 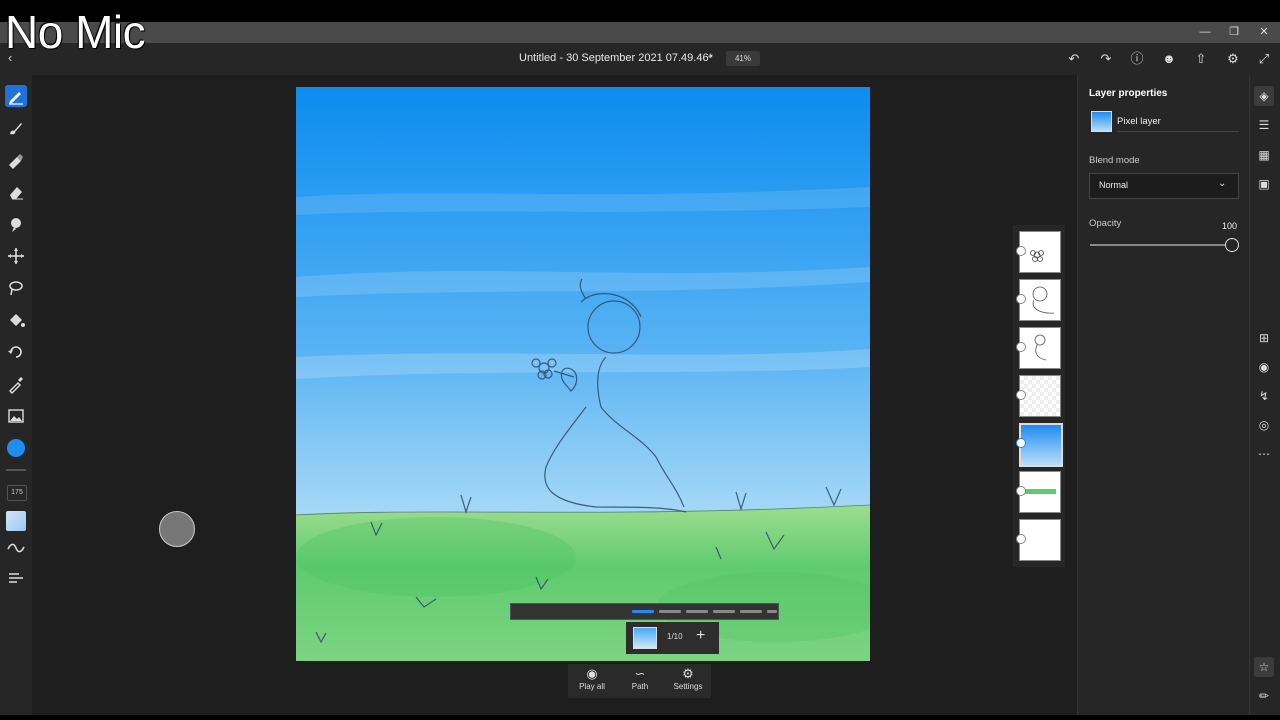 I want to click on path-icon: ∽, so click(x=640, y=673).